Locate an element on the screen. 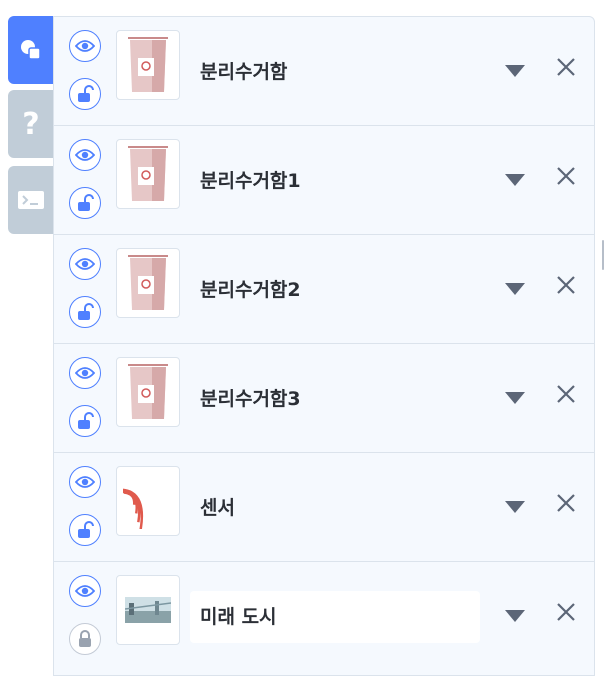 This screenshot has height=676, width=606. sensor-waves-icon is located at coordinates (133, 508).